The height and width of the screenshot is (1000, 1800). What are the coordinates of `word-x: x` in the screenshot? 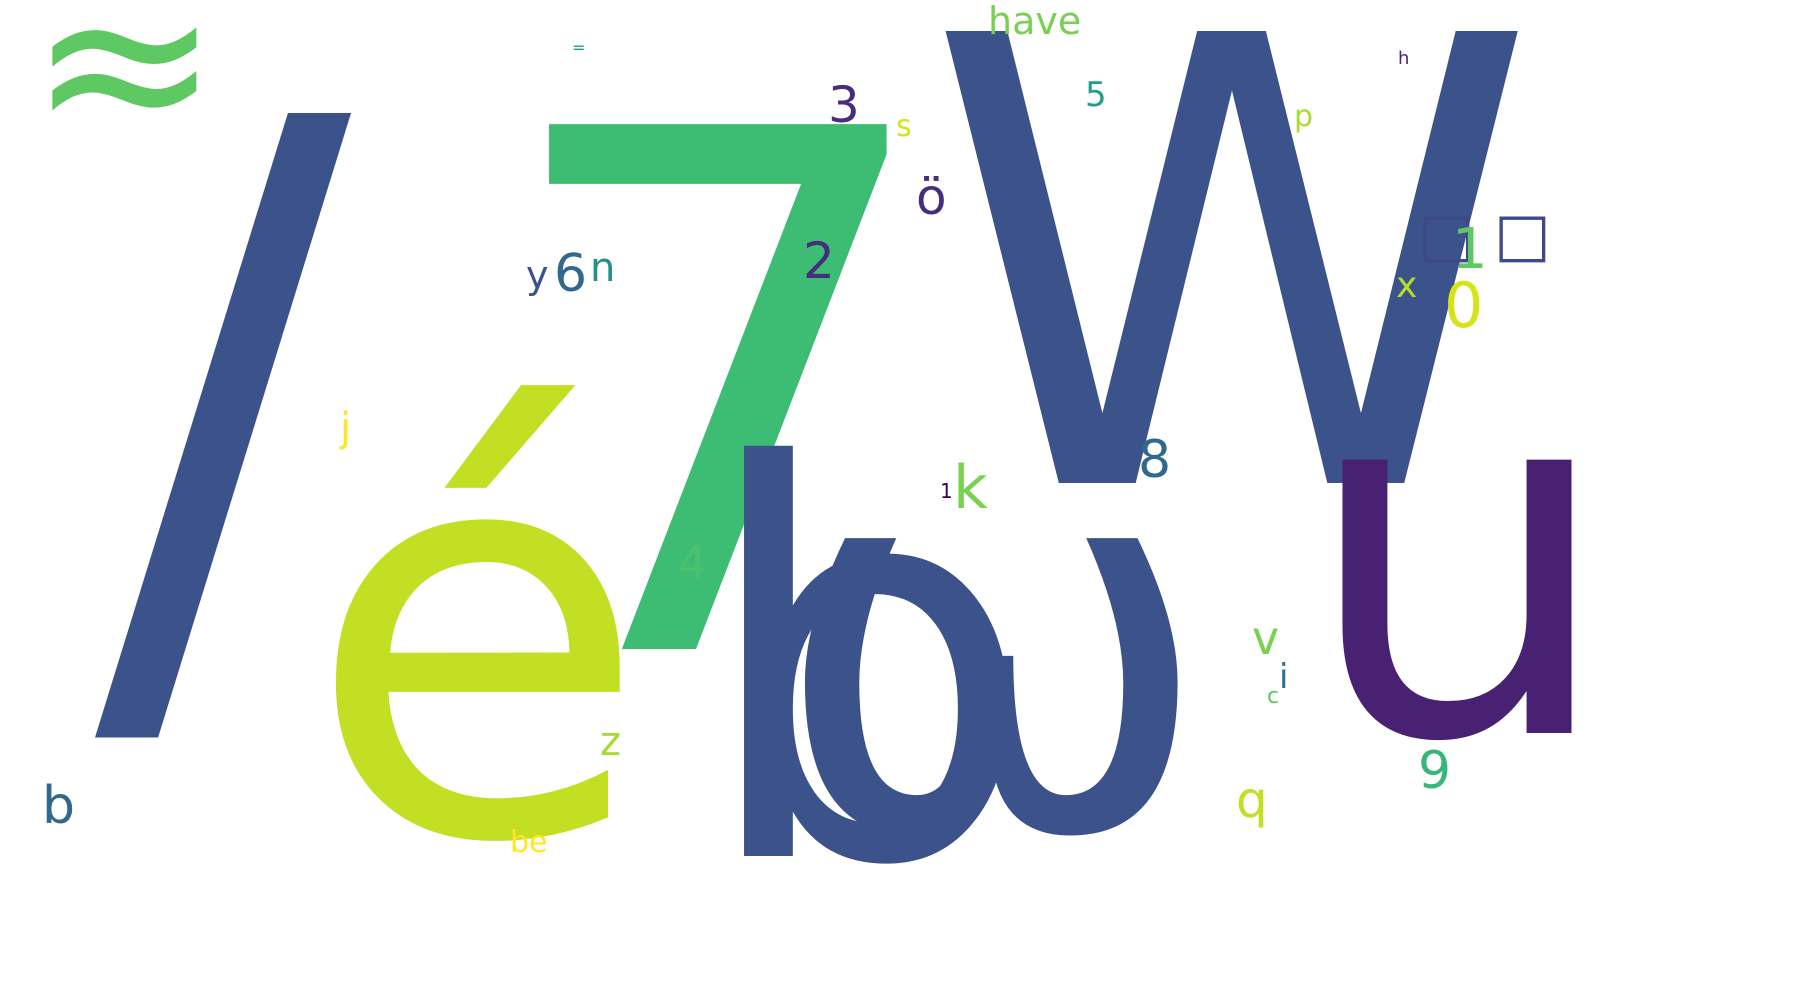 It's located at (1407, 285).